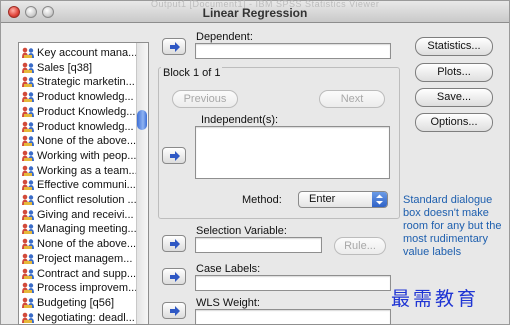 The image size is (510, 325). I want to click on variable-list-item: Sales [q38], so click(78, 68).